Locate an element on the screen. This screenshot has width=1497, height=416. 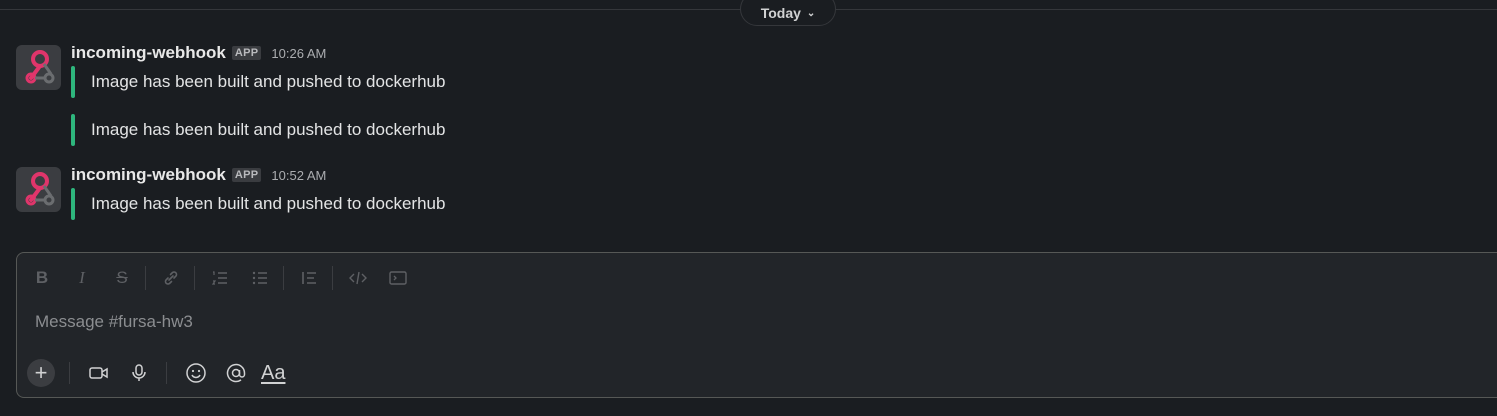
code-block-icon is located at coordinates (398, 278).